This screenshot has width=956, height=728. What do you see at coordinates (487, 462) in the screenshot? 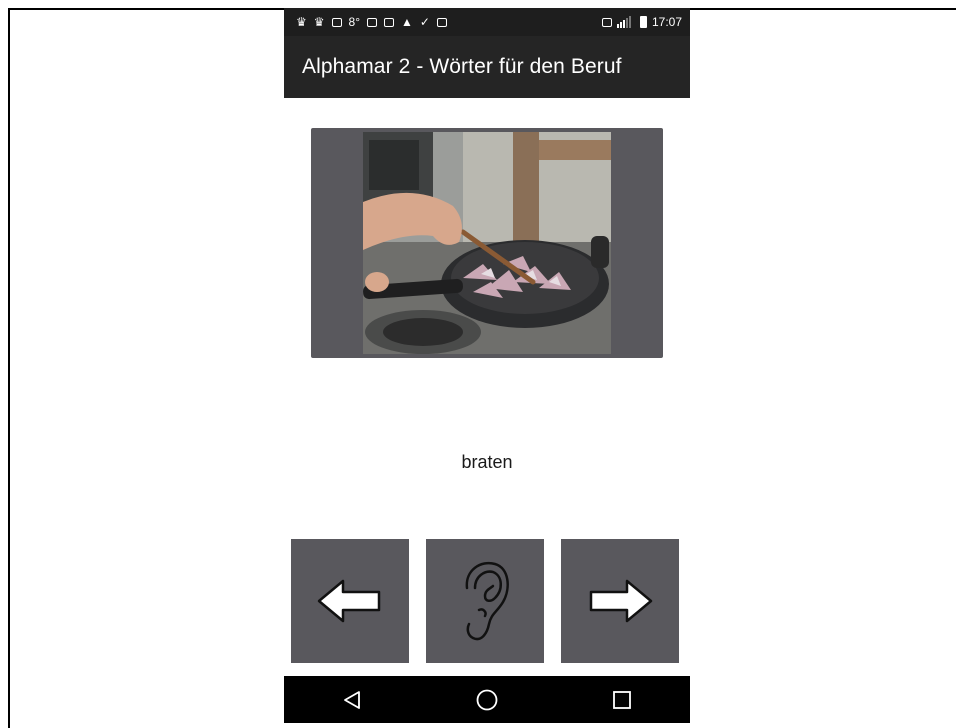
I see `word-label: braten` at bounding box center [487, 462].